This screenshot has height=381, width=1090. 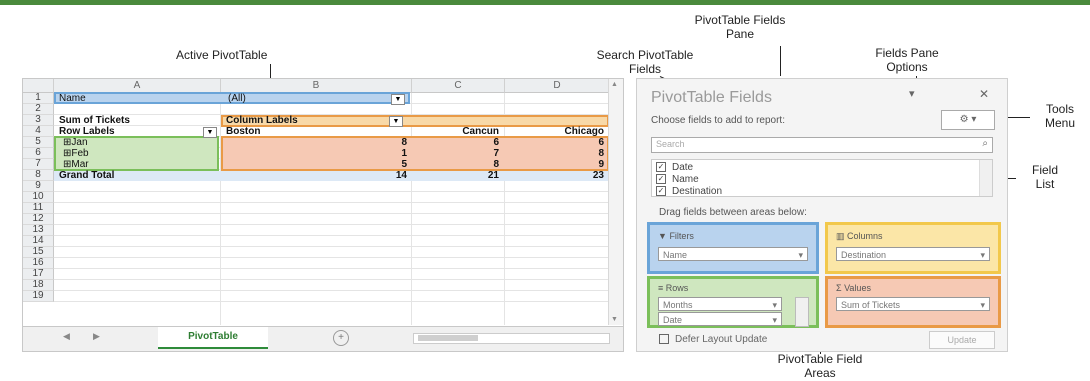 I want to click on col-header-b: B, so click(x=316, y=86).